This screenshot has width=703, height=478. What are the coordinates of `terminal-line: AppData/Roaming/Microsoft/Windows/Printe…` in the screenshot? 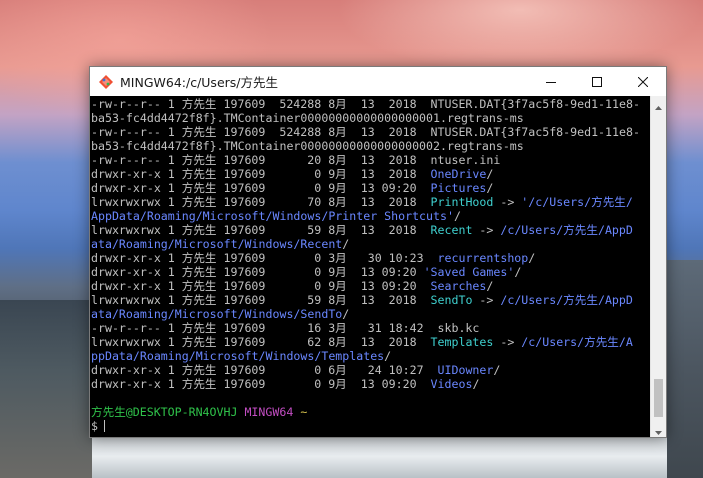 It's located at (365, 216).